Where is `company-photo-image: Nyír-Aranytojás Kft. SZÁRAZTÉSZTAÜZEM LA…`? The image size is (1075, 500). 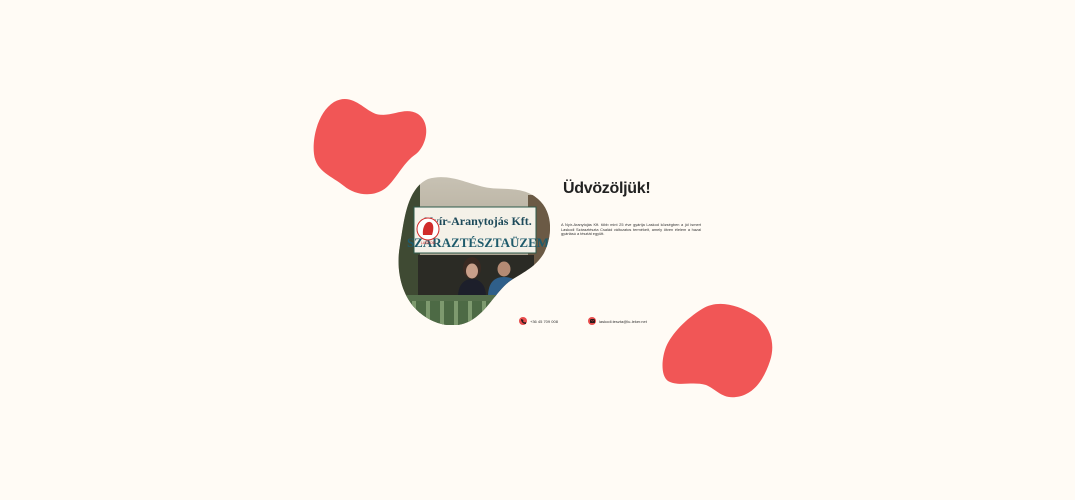 company-photo-image: Nyír-Aranytojás Kft. SZÁRAZTÉSZTAÜZEM LA… is located at coordinates (474, 251).